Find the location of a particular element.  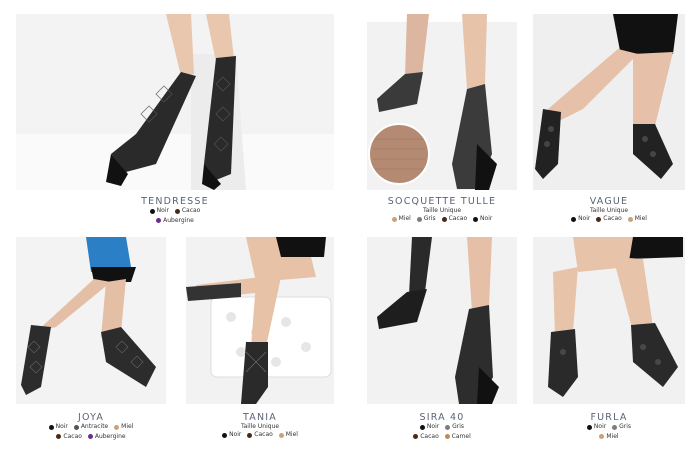

product-caption-tania: TANIA Taille Unique Noir Cacao Miel is located at coordinates (260, 426).